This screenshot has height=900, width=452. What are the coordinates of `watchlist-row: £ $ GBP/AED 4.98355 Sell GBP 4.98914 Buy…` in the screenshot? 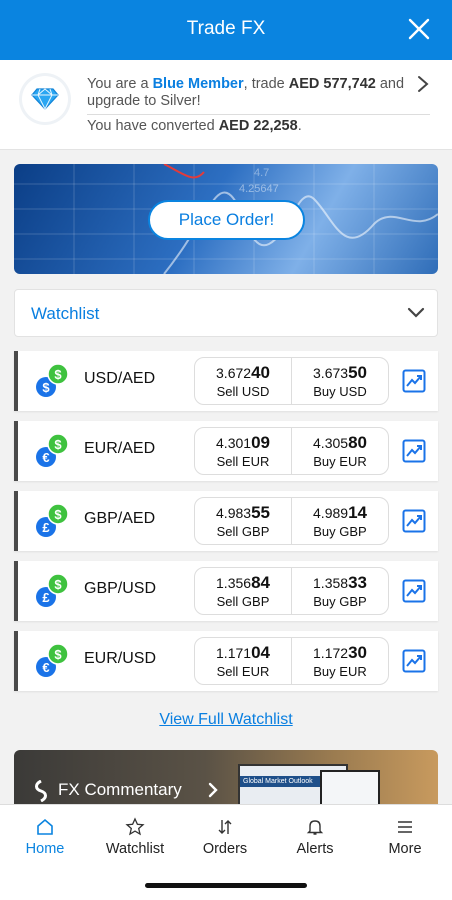 It's located at (226, 521).